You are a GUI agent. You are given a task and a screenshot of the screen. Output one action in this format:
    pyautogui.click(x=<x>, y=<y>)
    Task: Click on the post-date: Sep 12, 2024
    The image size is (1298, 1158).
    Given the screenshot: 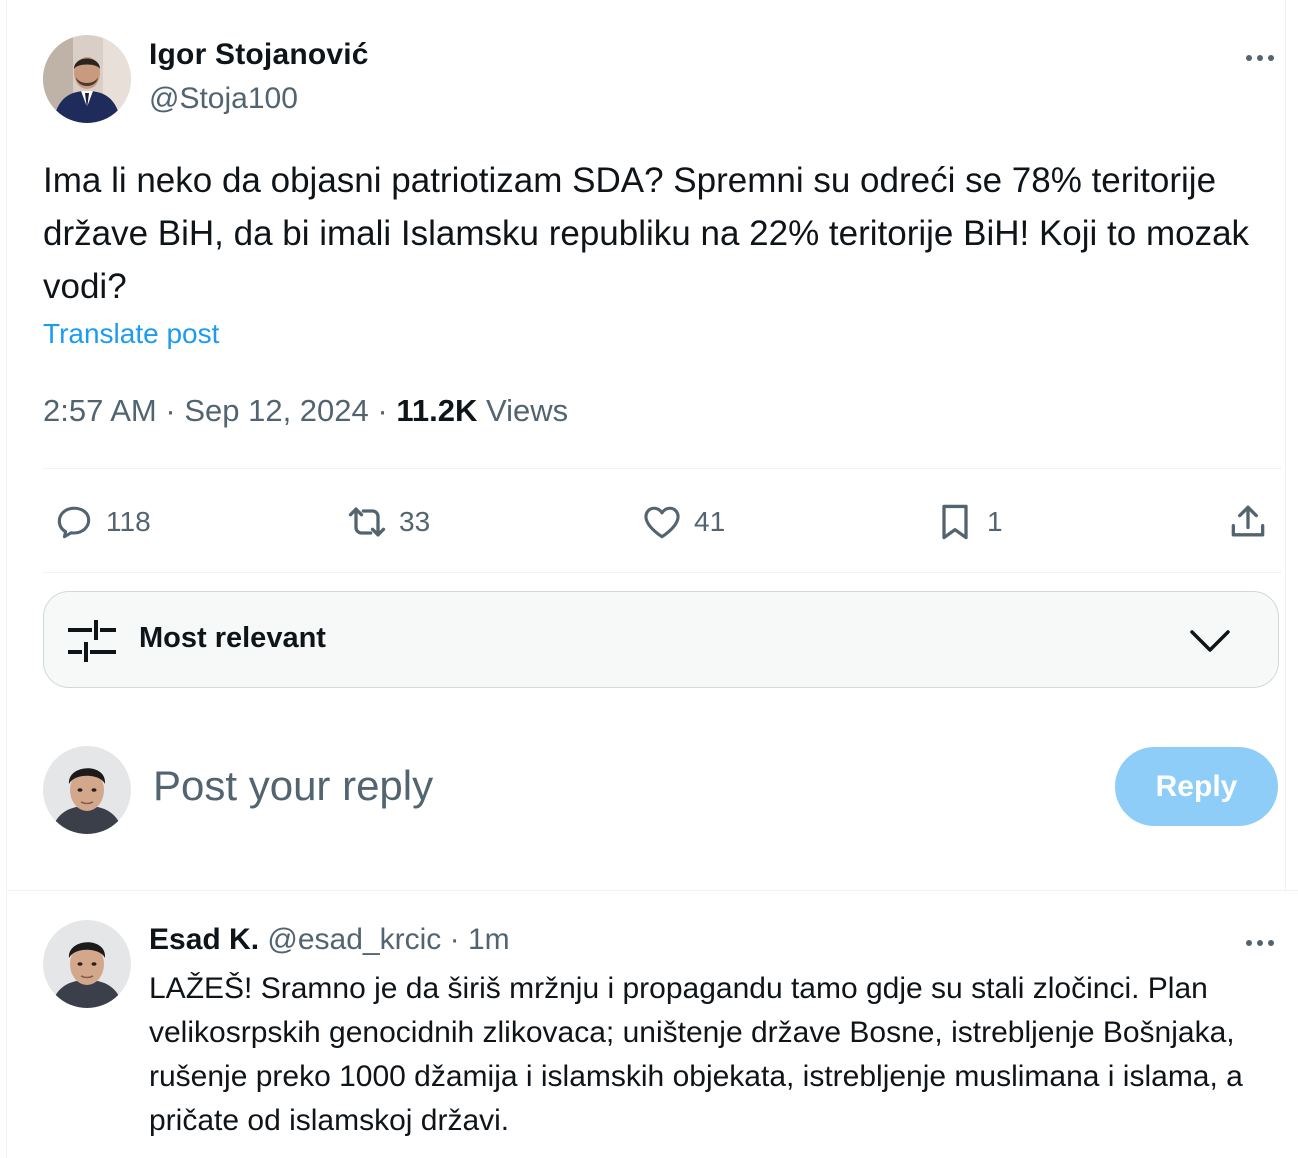 What is the action you would take?
    pyautogui.click(x=276, y=410)
    